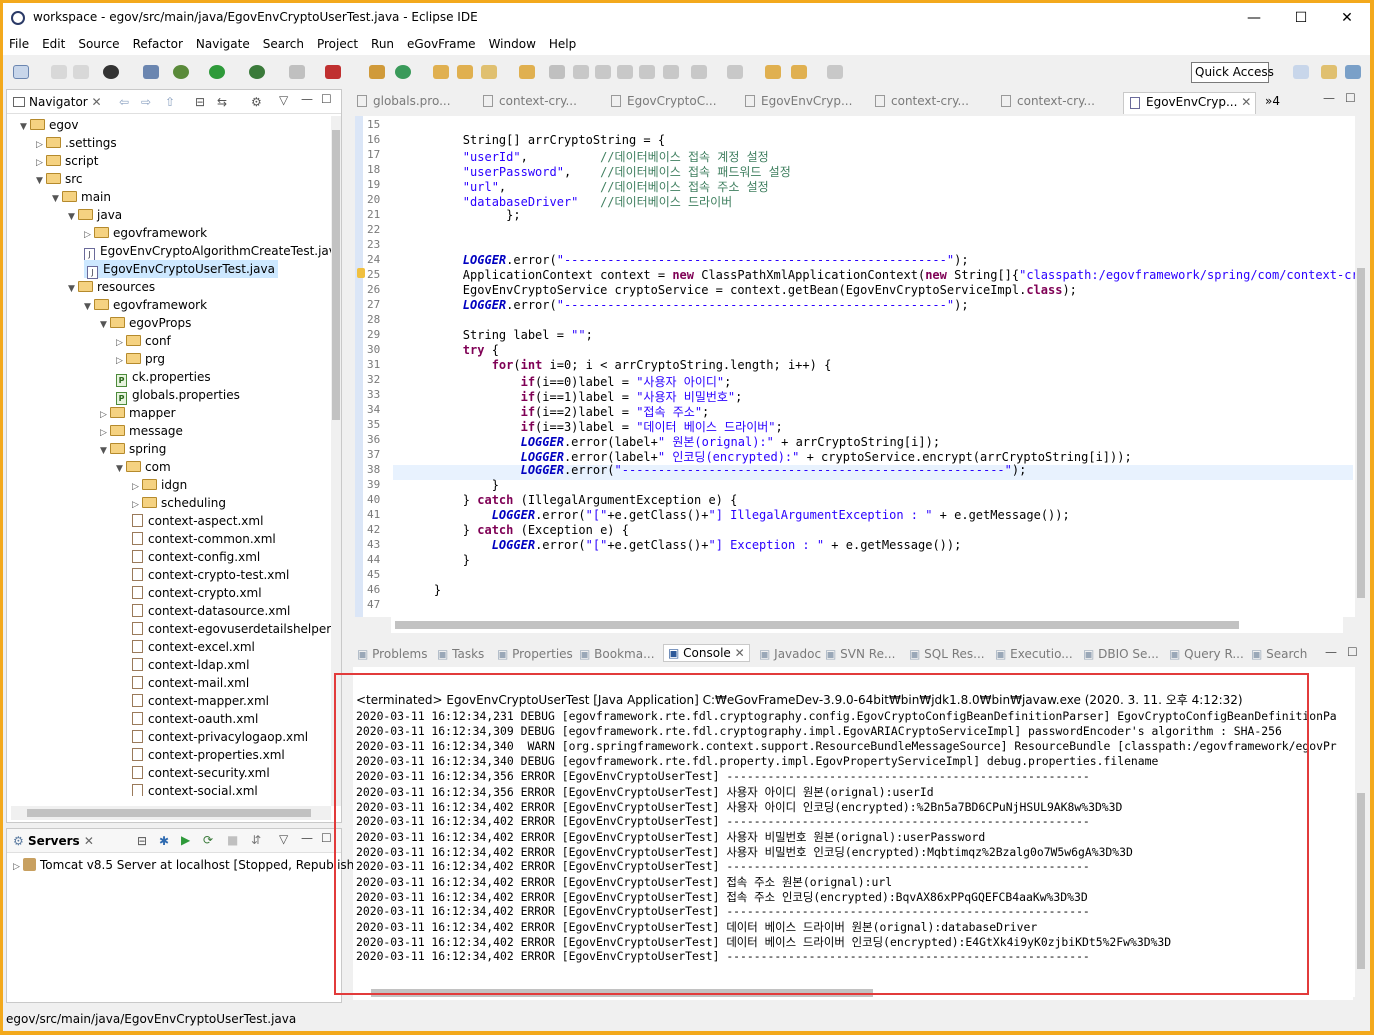 The image size is (1374, 1035). What do you see at coordinates (143, 467) in the screenshot?
I see `tree-item: ▼ com` at bounding box center [143, 467].